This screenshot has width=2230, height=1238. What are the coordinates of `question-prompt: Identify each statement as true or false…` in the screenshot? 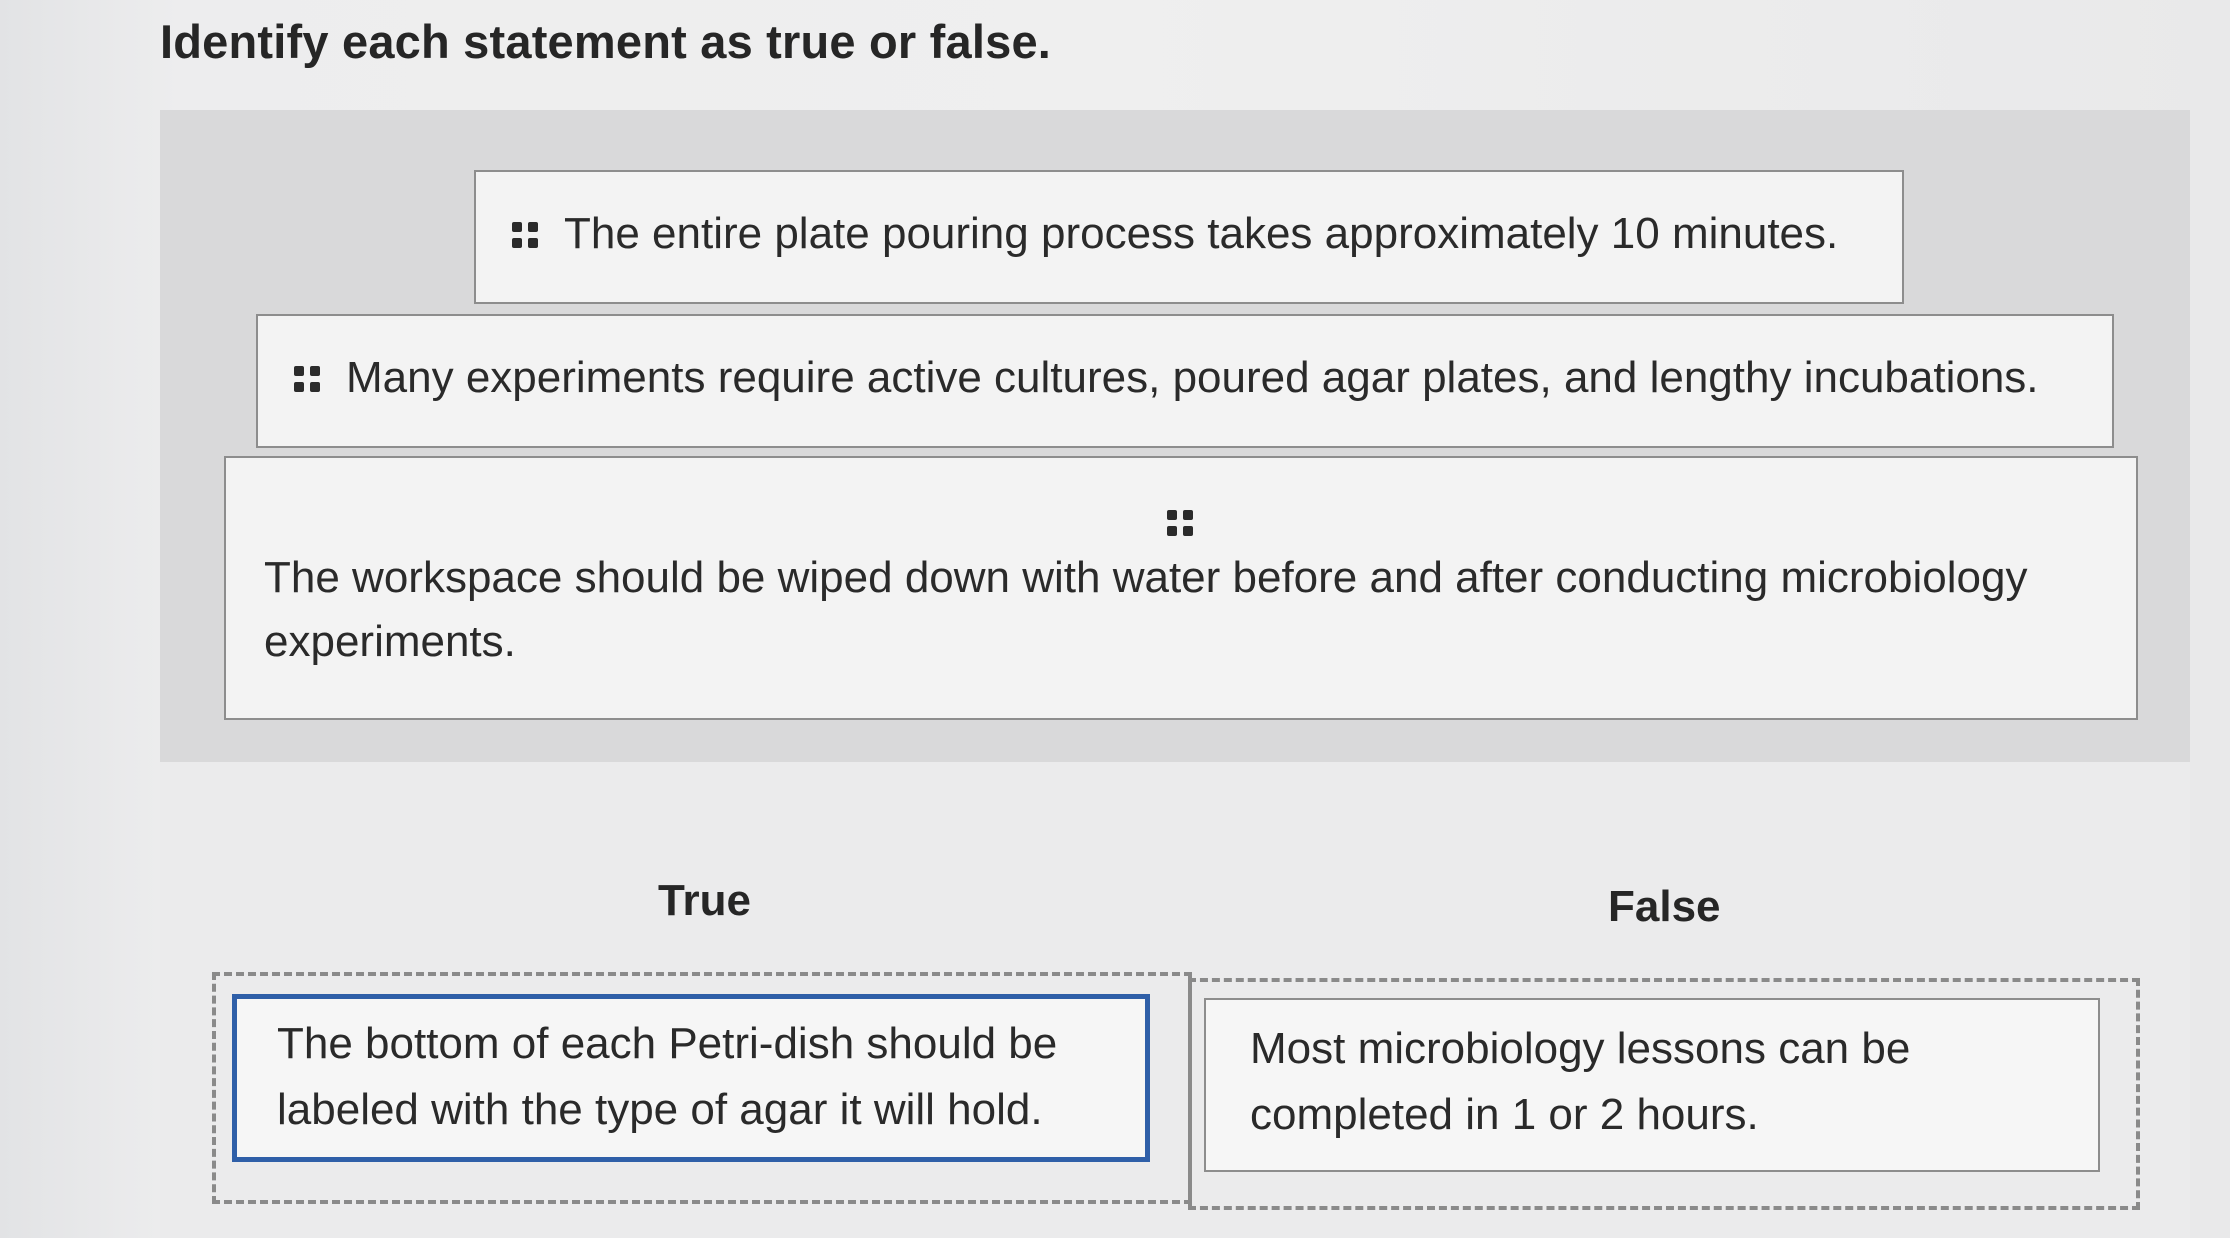 It's located at (606, 41).